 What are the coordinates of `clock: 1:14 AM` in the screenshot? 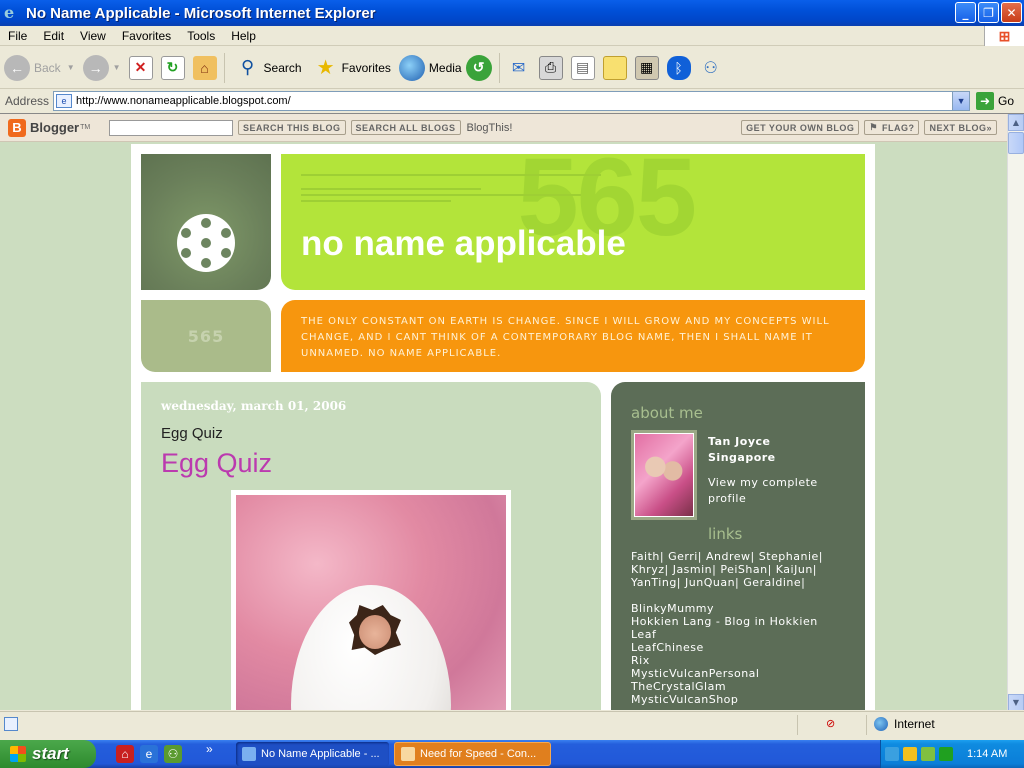 It's located at (987, 754).